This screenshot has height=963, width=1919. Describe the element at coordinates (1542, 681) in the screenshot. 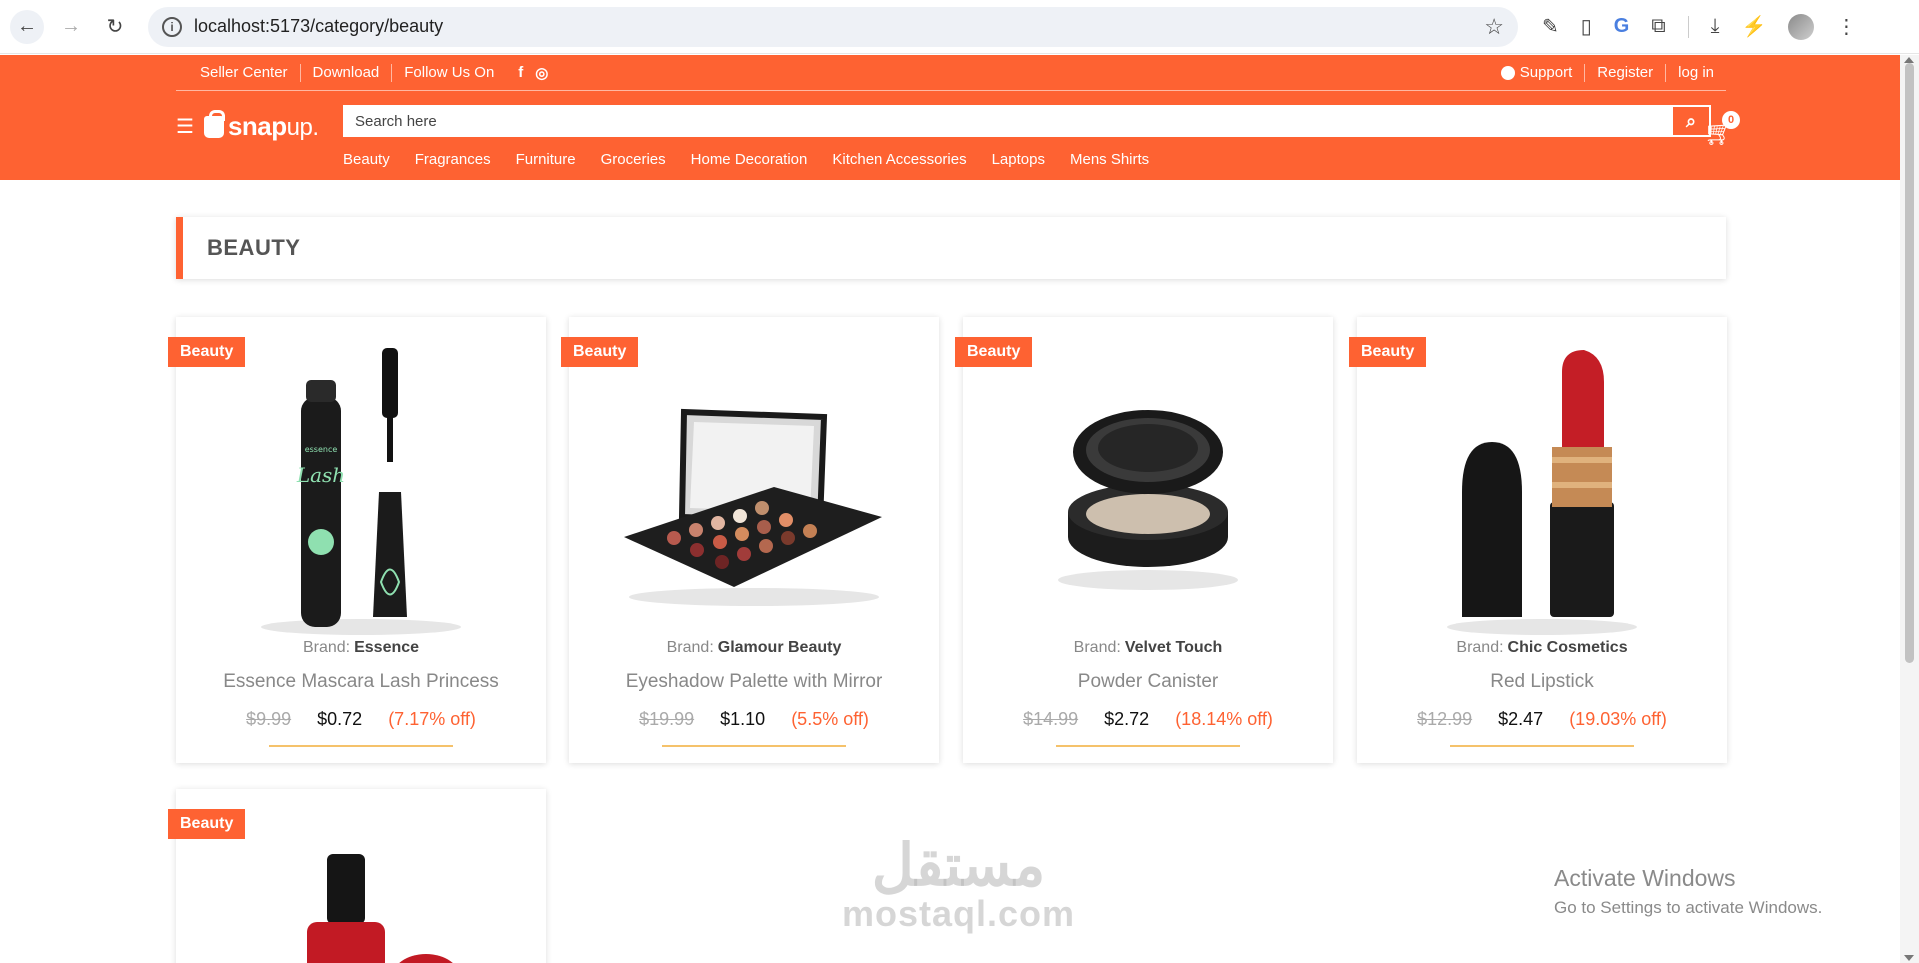

I see `product-name: Red Lipstick` at that location.